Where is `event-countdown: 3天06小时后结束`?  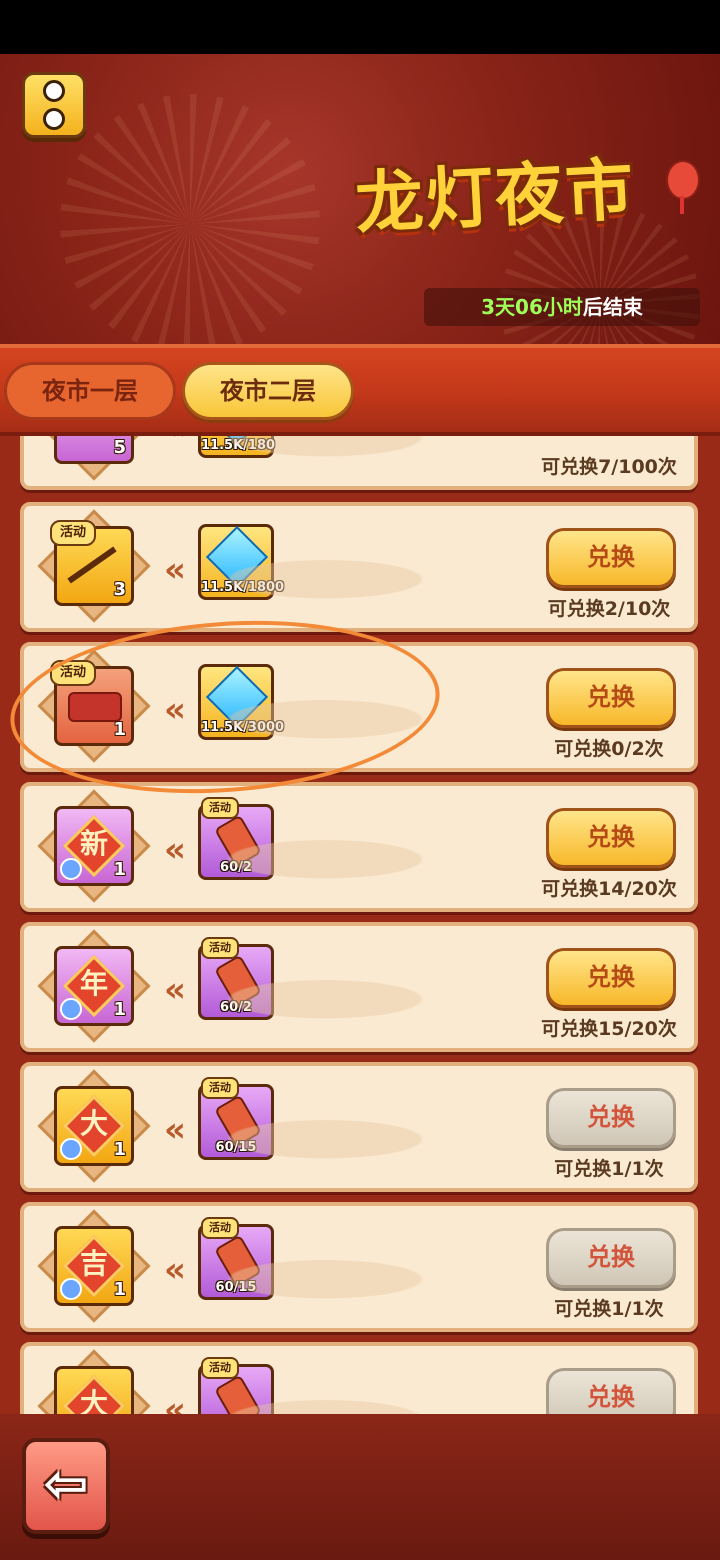 event-countdown: 3天06小时后结束 is located at coordinates (562, 307).